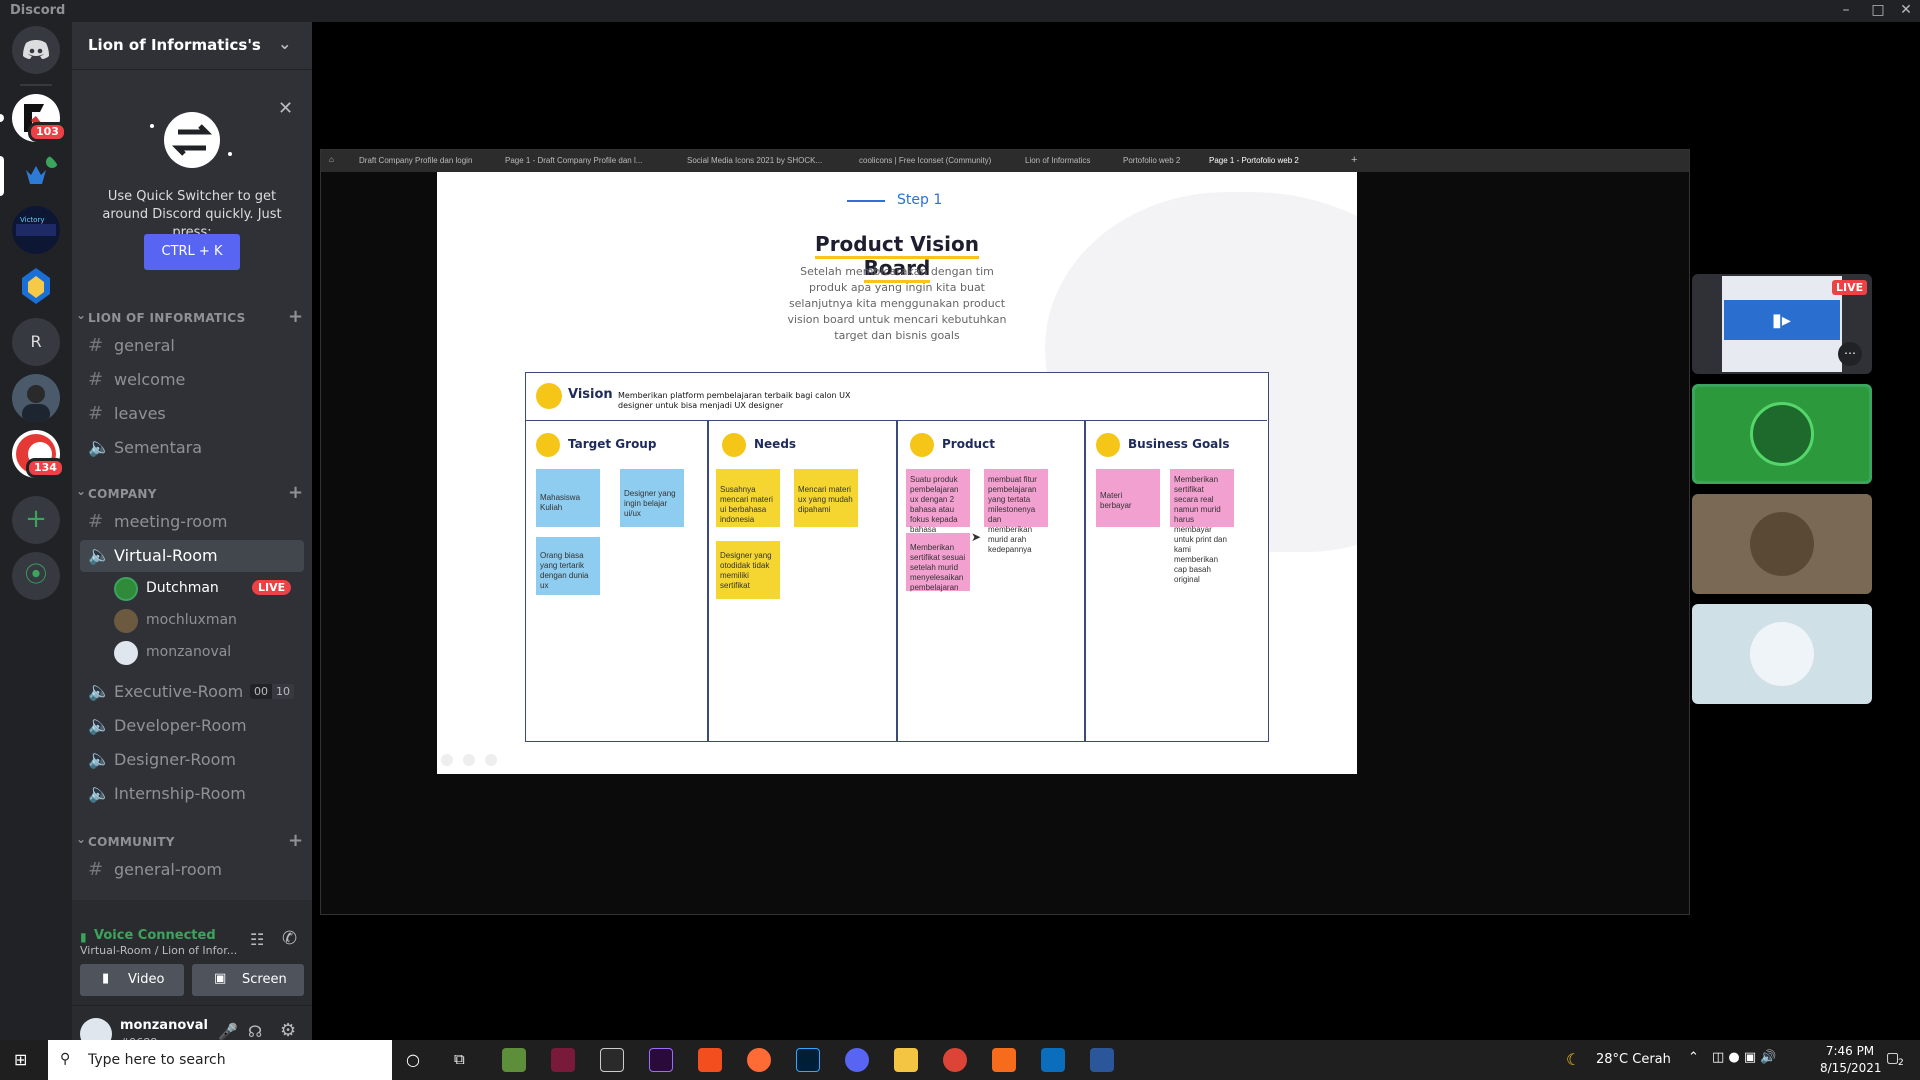 This screenshot has width=1920, height=1080. I want to click on channel-virtual-room: 🔈 Virtual-Room, so click(192, 556).